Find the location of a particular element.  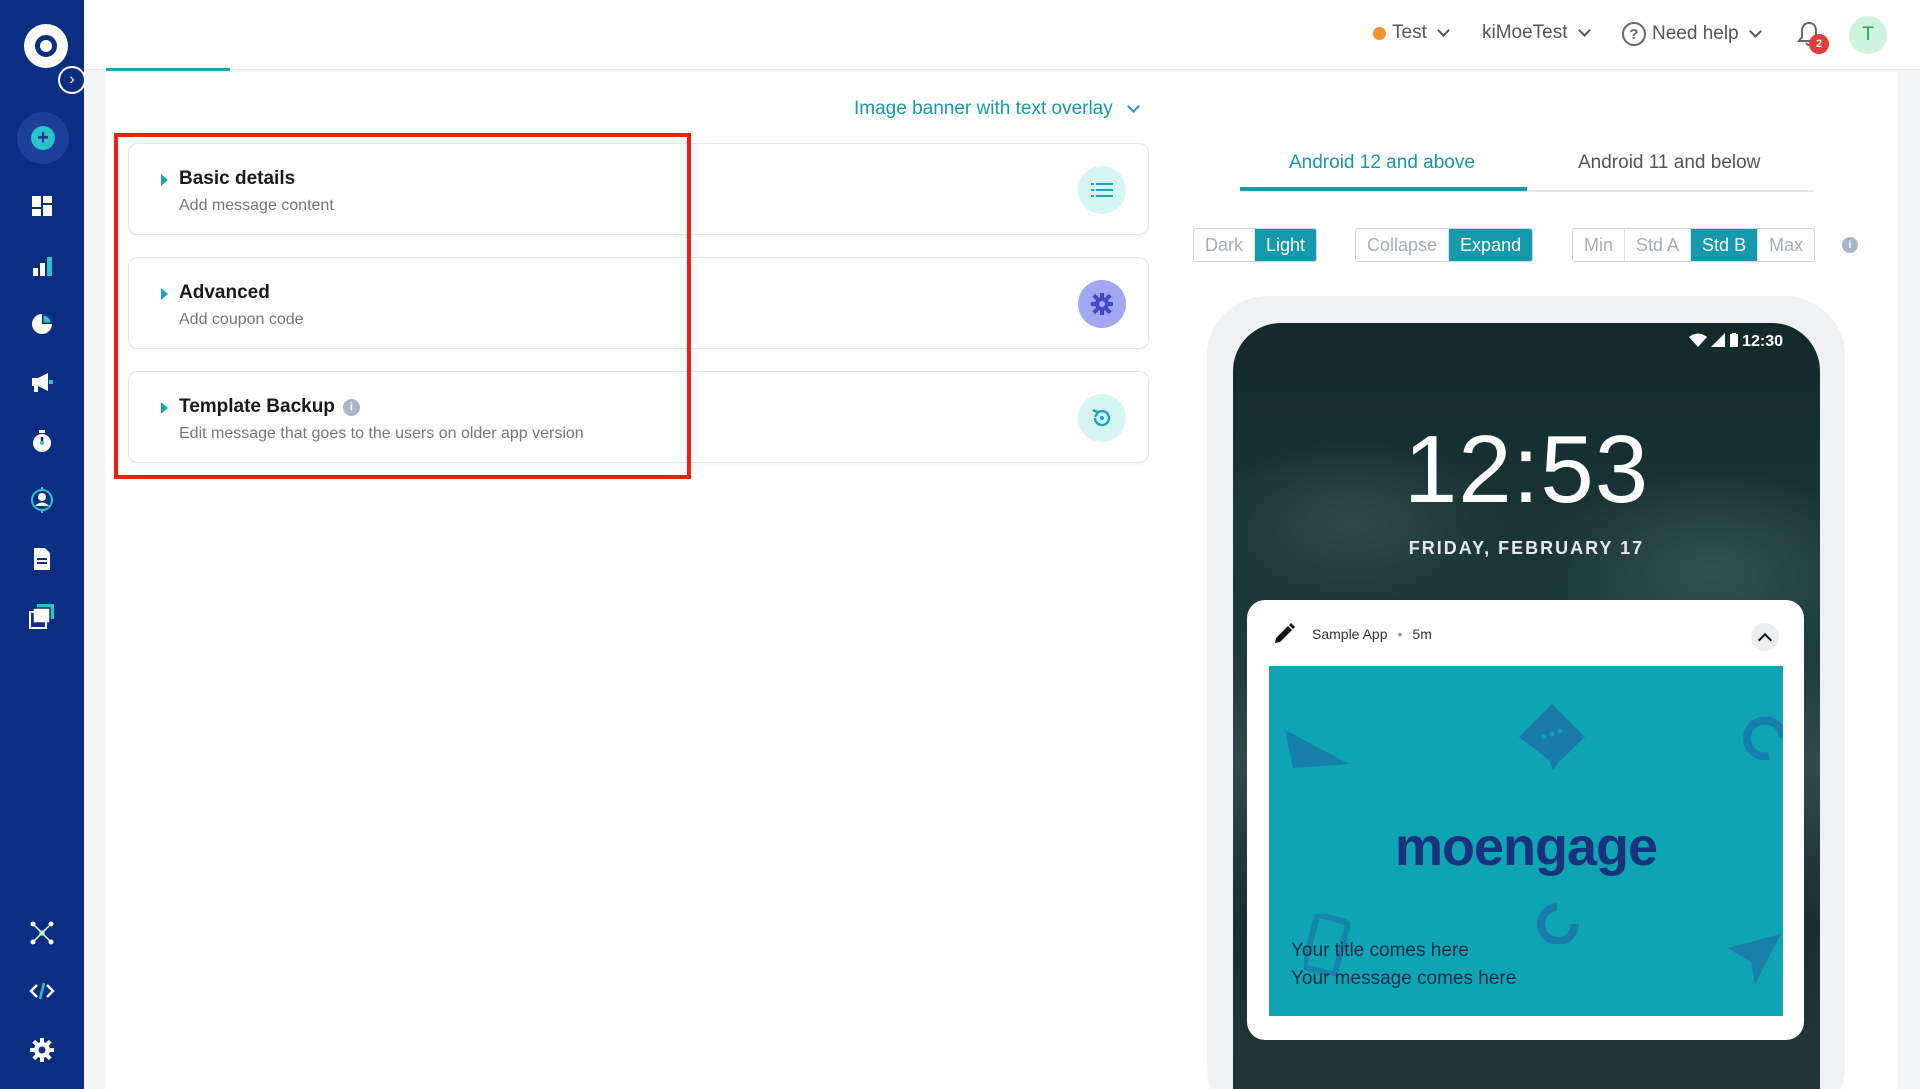

template-type-label: Image banner with text overlay is located at coordinates (983, 108).